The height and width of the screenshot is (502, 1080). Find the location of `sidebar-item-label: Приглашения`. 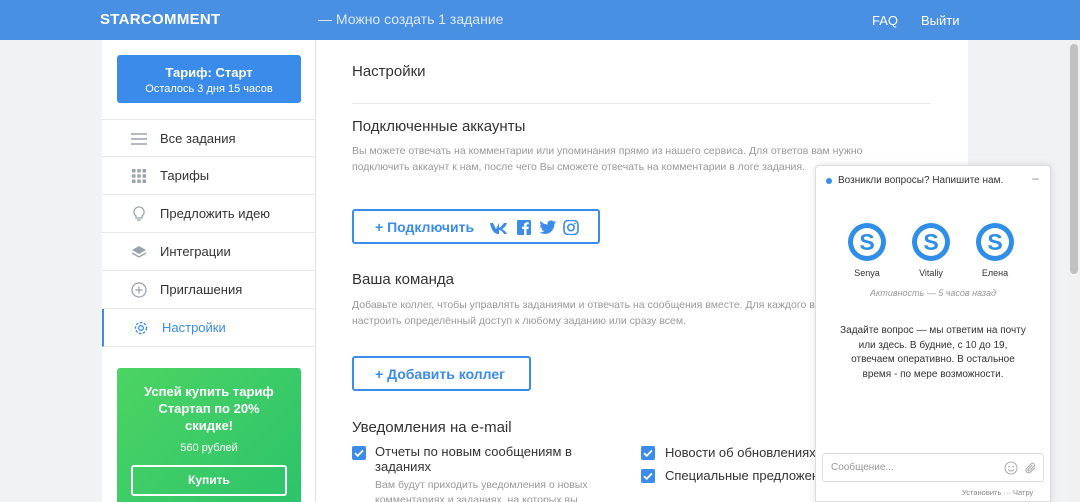

sidebar-item-label: Приглашения is located at coordinates (201, 289).